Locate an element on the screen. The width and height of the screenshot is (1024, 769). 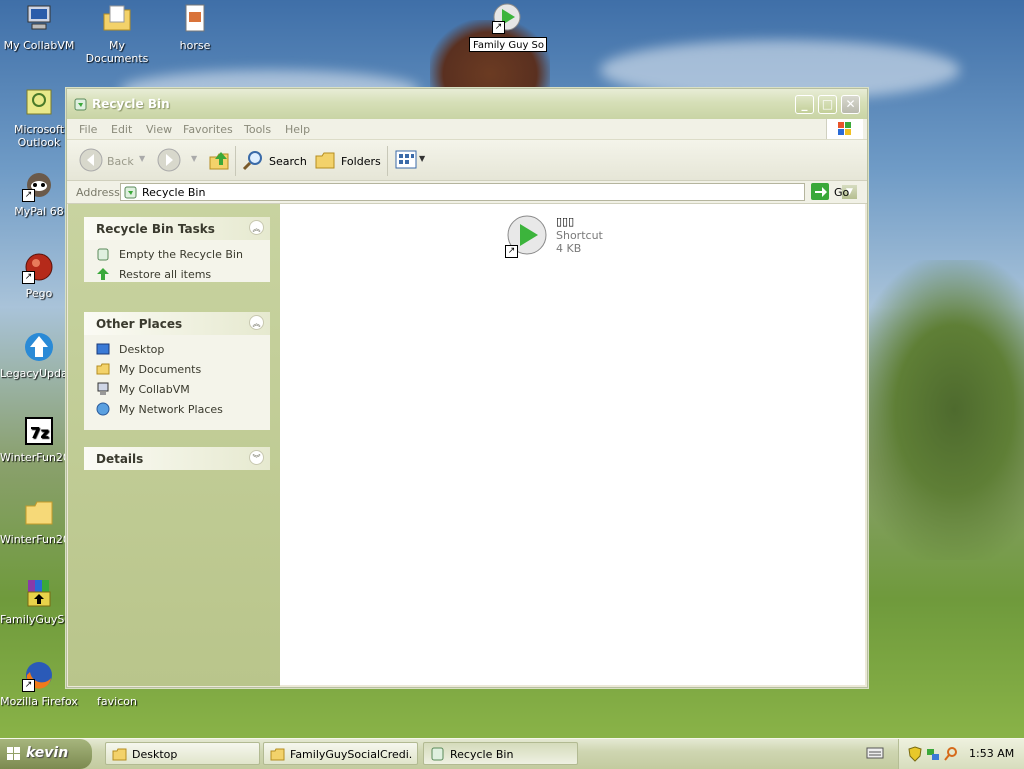
network-places-icon is located at coordinates (103, 409).